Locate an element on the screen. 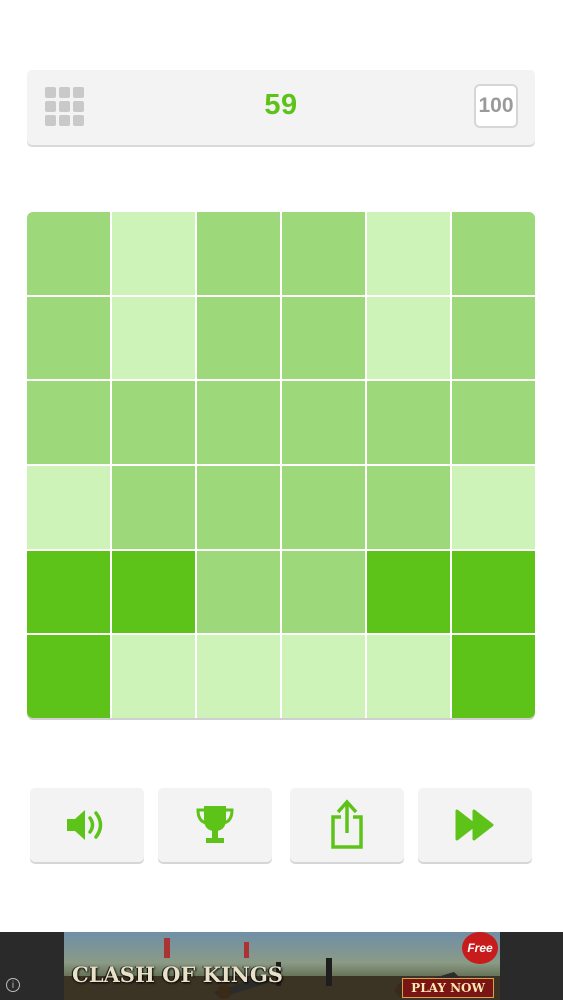  target-score-badge: 100 is located at coordinates (496, 106).